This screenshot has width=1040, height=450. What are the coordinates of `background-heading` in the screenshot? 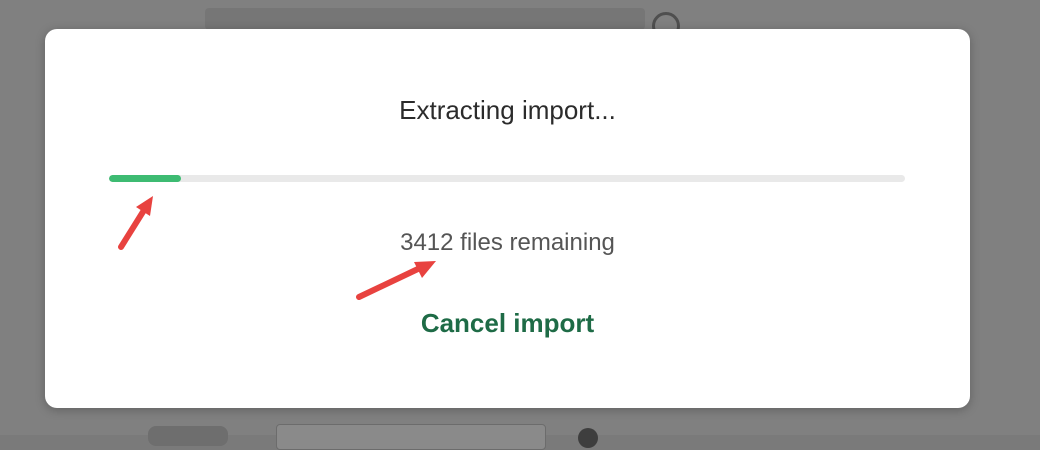 It's located at (425, 19).